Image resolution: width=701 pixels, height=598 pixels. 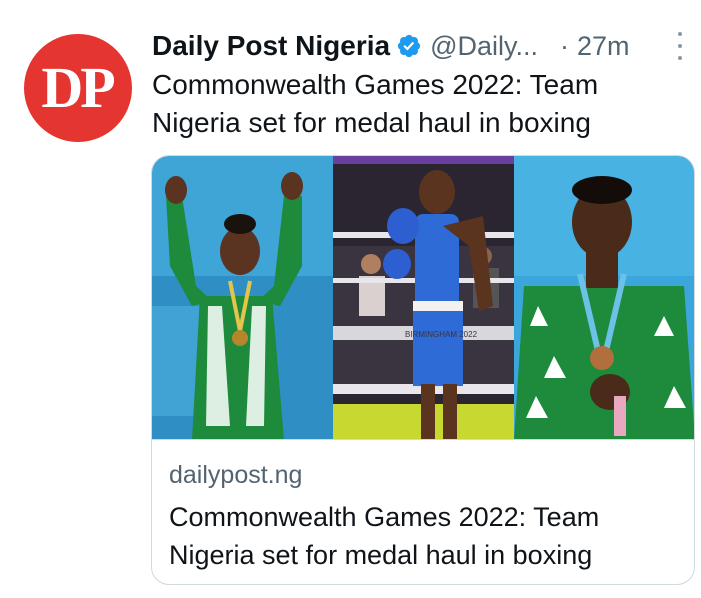 What do you see at coordinates (603, 46) in the screenshot?
I see `timestamp: 27m` at bounding box center [603, 46].